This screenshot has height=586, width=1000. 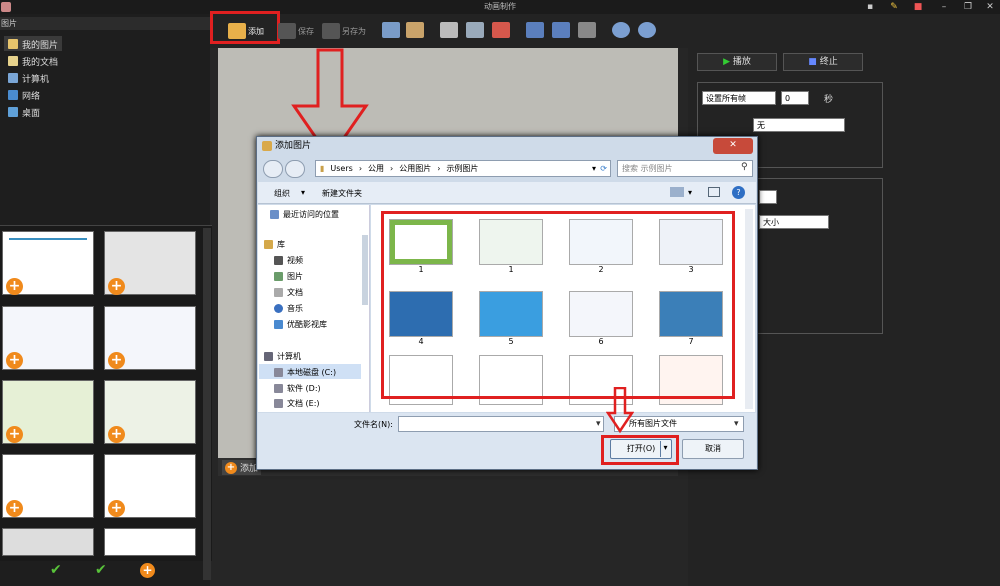 What do you see at coordinates (297, 403) in the screenshot?
I see `nav-documents-drive: 文档 (E:)` at bounding box center [297, 403].